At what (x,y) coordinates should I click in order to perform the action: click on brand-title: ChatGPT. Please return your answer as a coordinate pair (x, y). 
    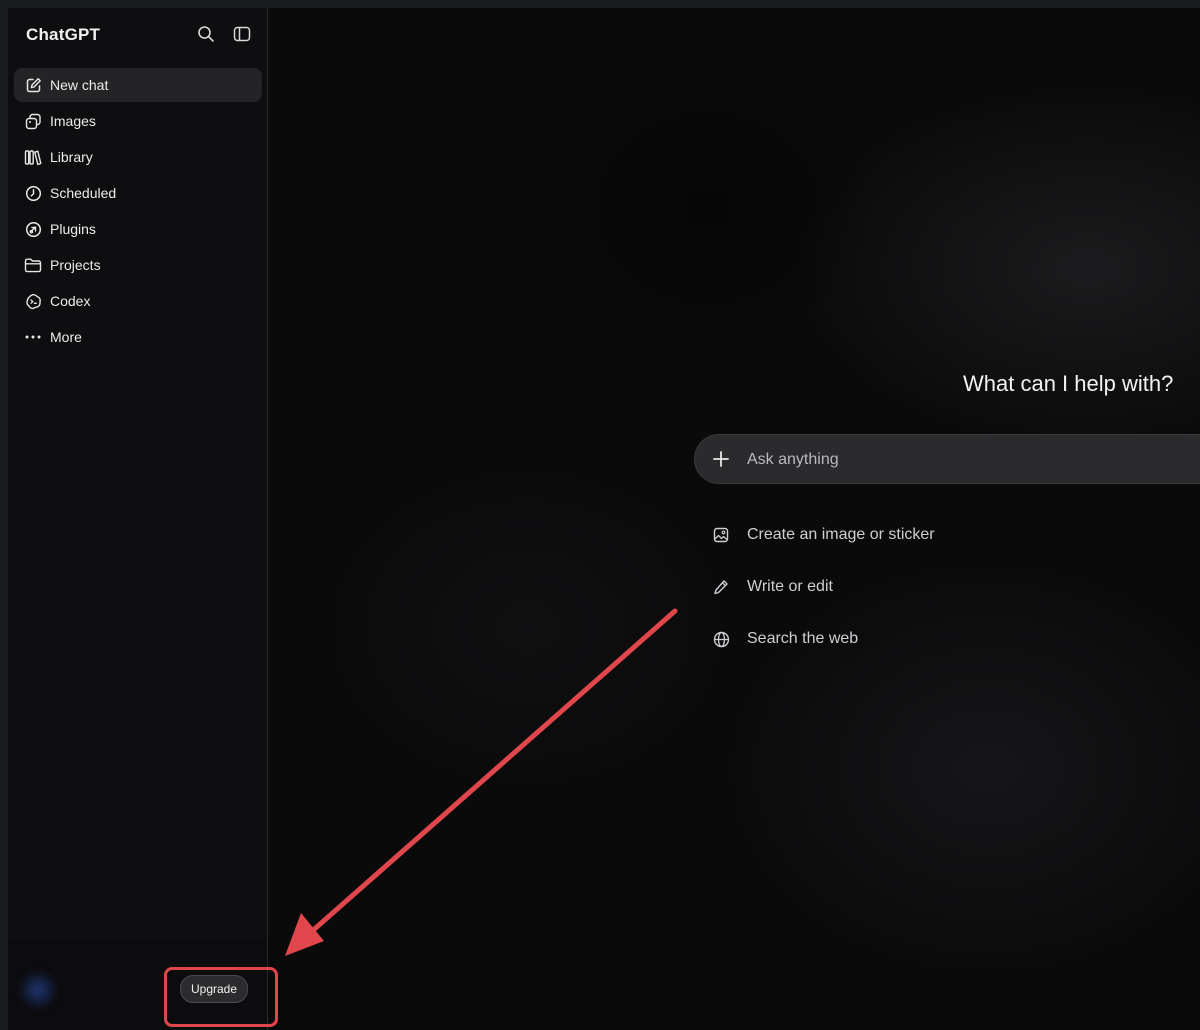
    Looking at the image, I should click on (63, 35).